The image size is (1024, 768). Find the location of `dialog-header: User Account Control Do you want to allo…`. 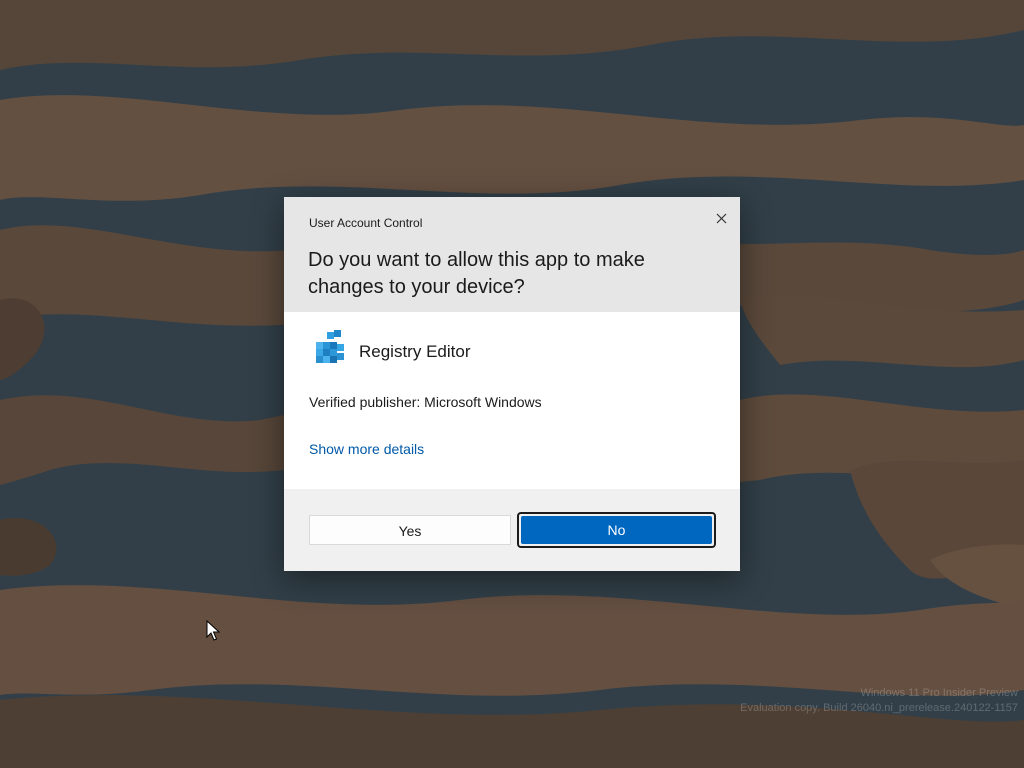

dialog-header: User Account Control Do you want to allo… is located at coordinates (512, 254).